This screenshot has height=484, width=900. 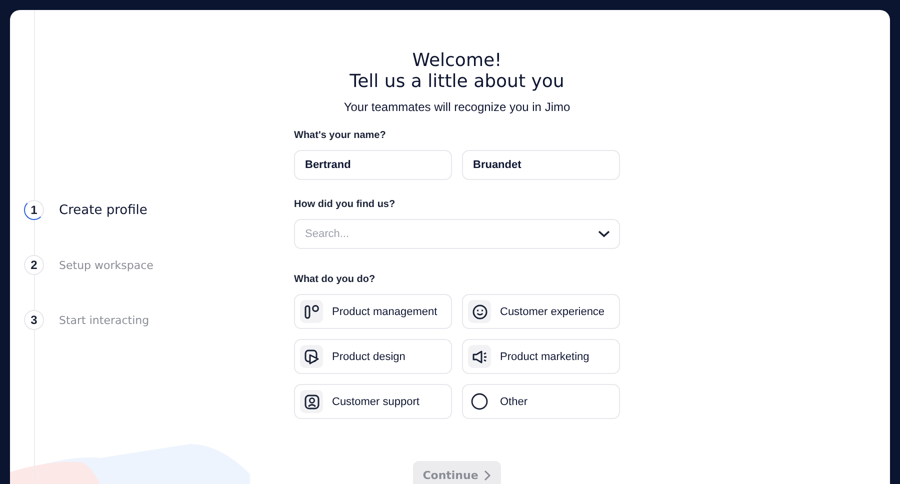 I want to click on subtitle: Your teammates will recognize you in Jimo, so click(x=457, y=107).